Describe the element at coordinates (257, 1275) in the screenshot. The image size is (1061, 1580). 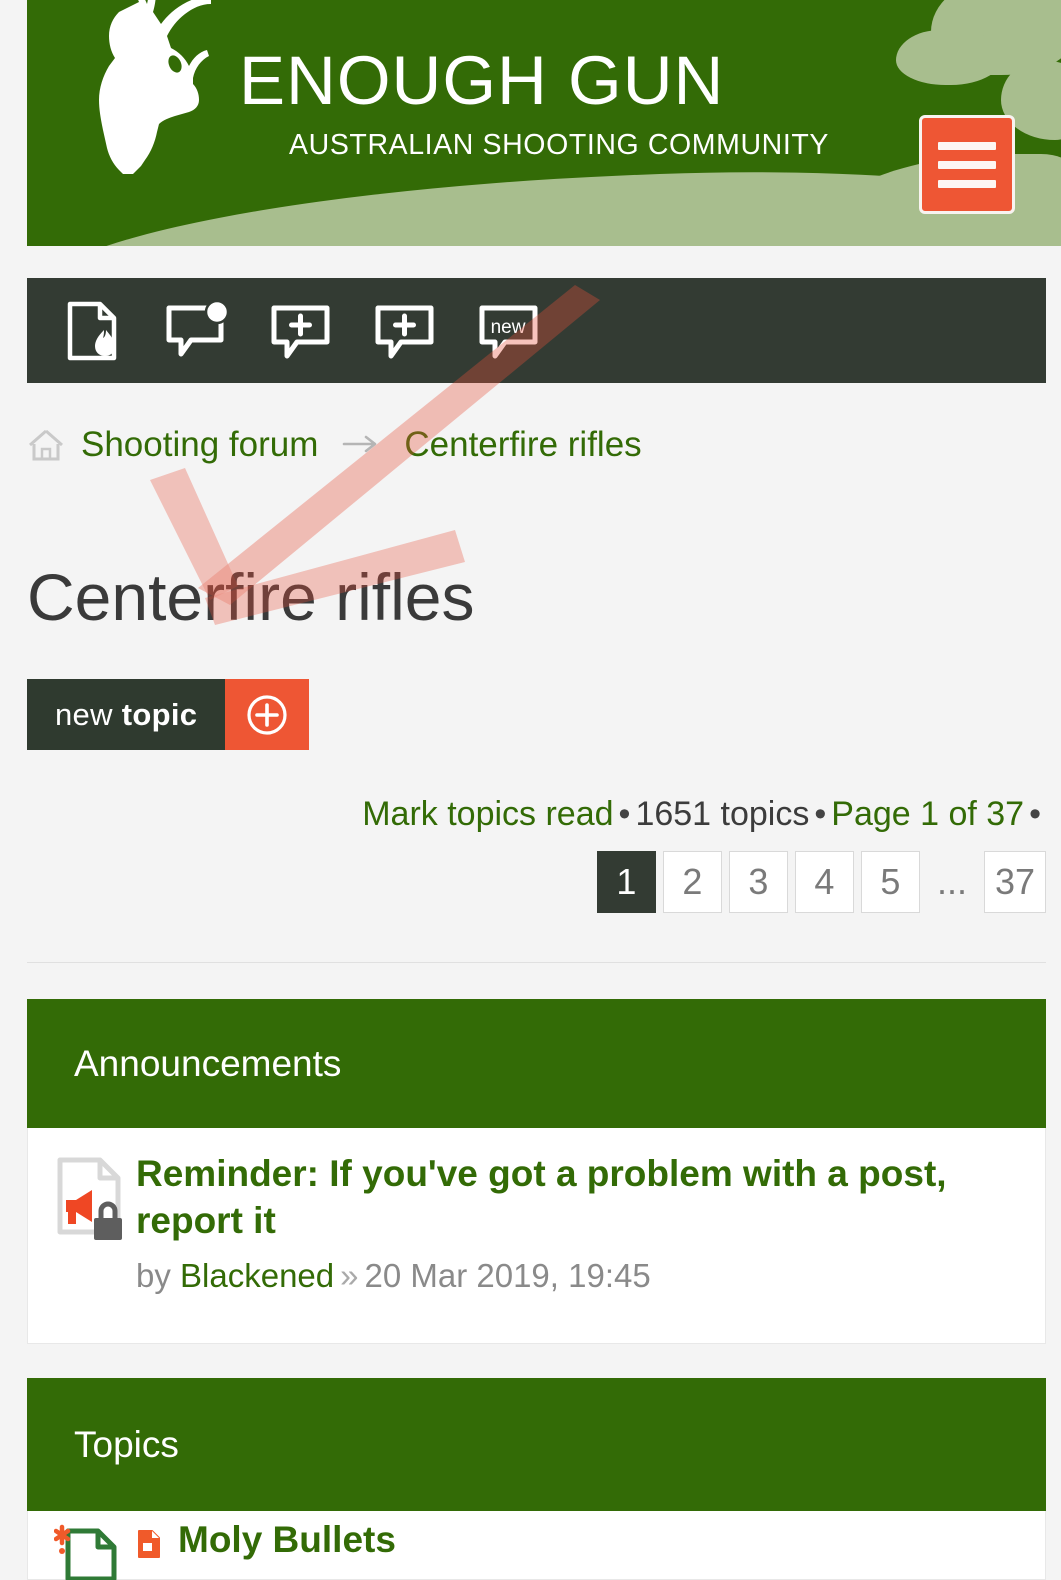
I see `announcement-author: Blackened` at that location.